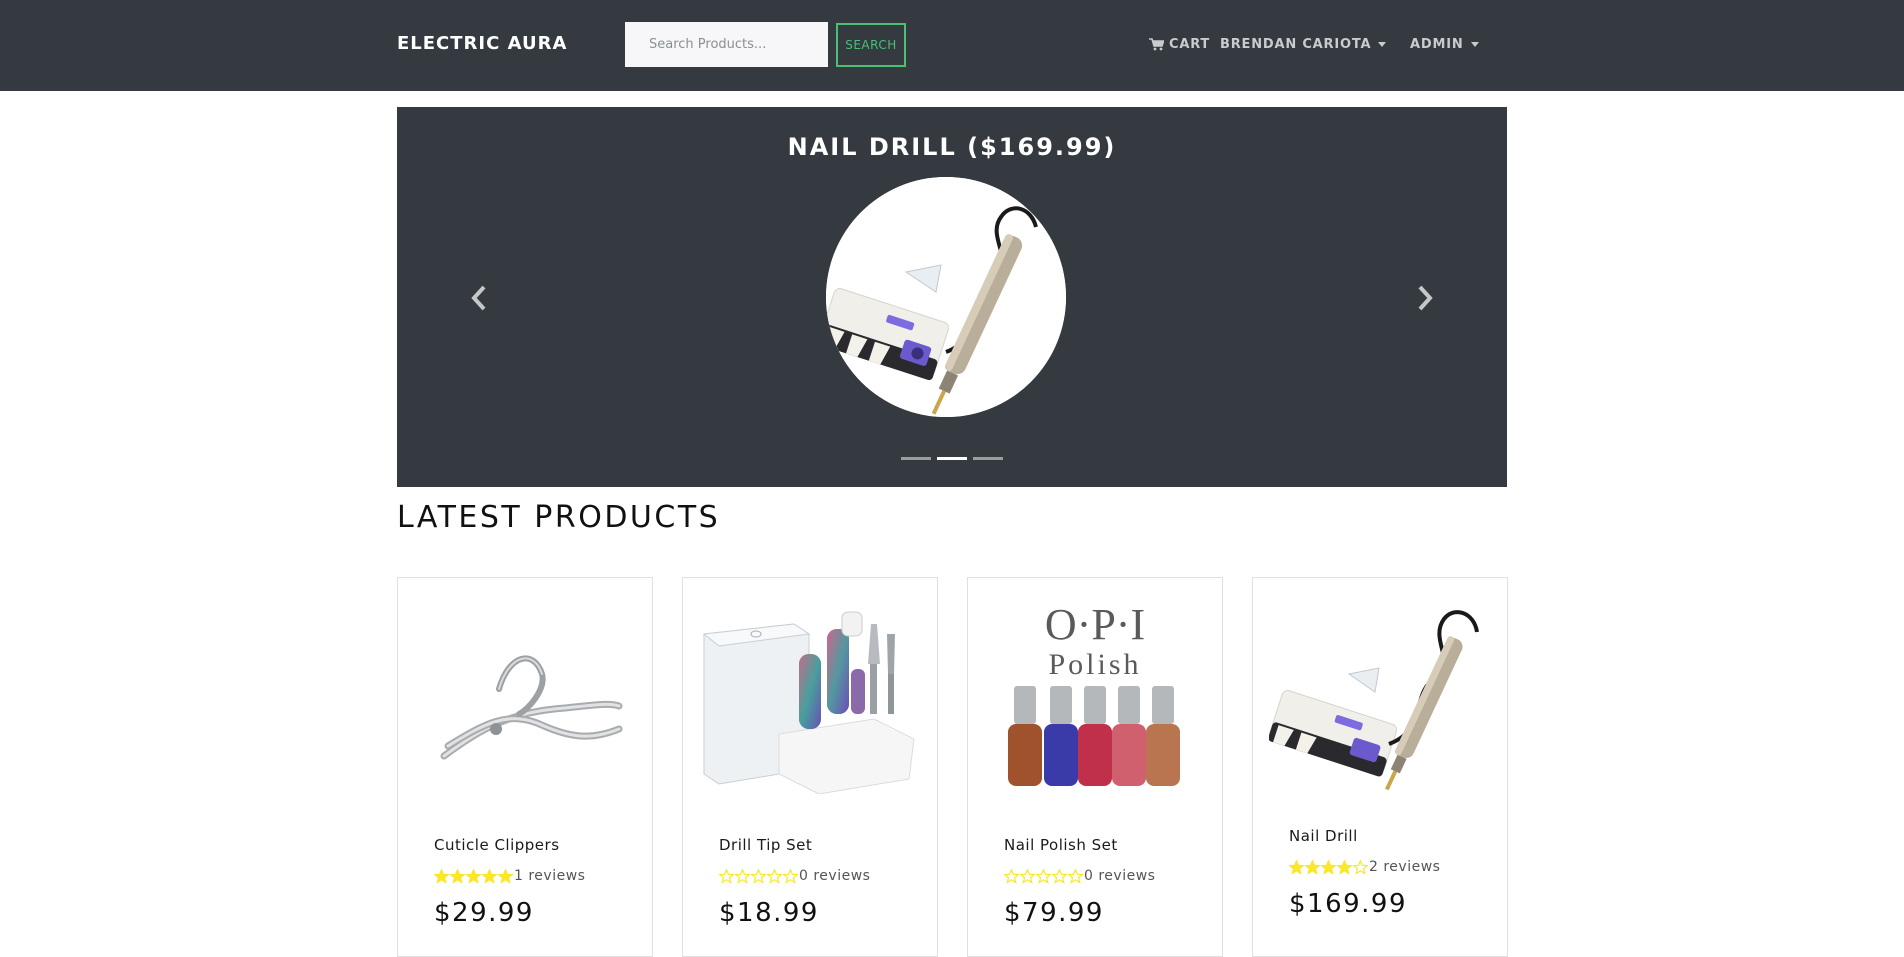  I want to click on carousel-indicators, so click(952, 458).